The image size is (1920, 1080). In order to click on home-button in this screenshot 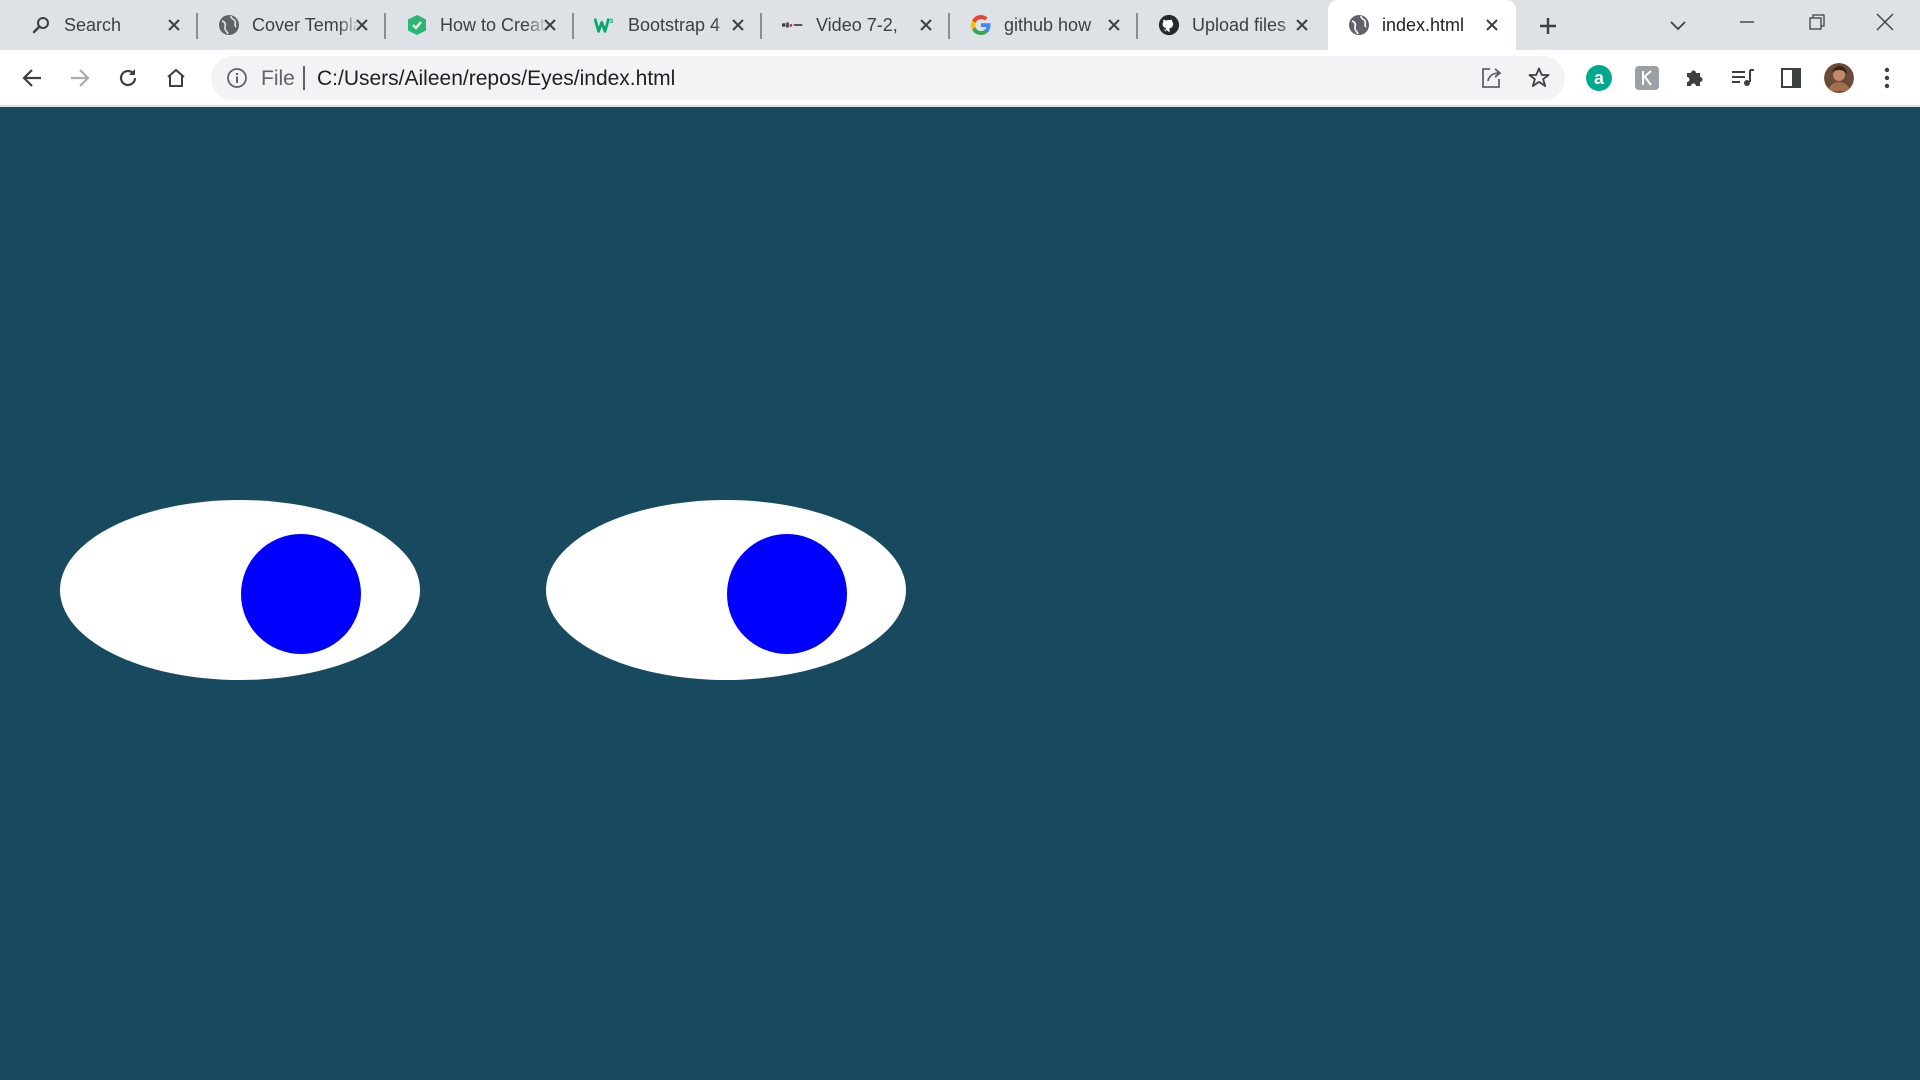, I will do `click(176, 78)`.